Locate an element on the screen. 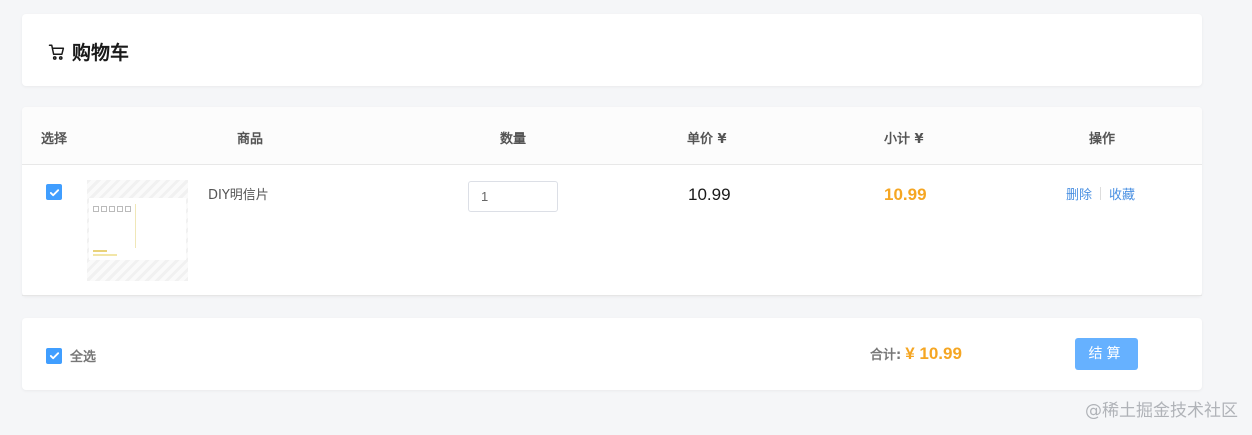 This screenshot has height=435, width=1252. select-all-checkbox is located at coordinates (54, 355).